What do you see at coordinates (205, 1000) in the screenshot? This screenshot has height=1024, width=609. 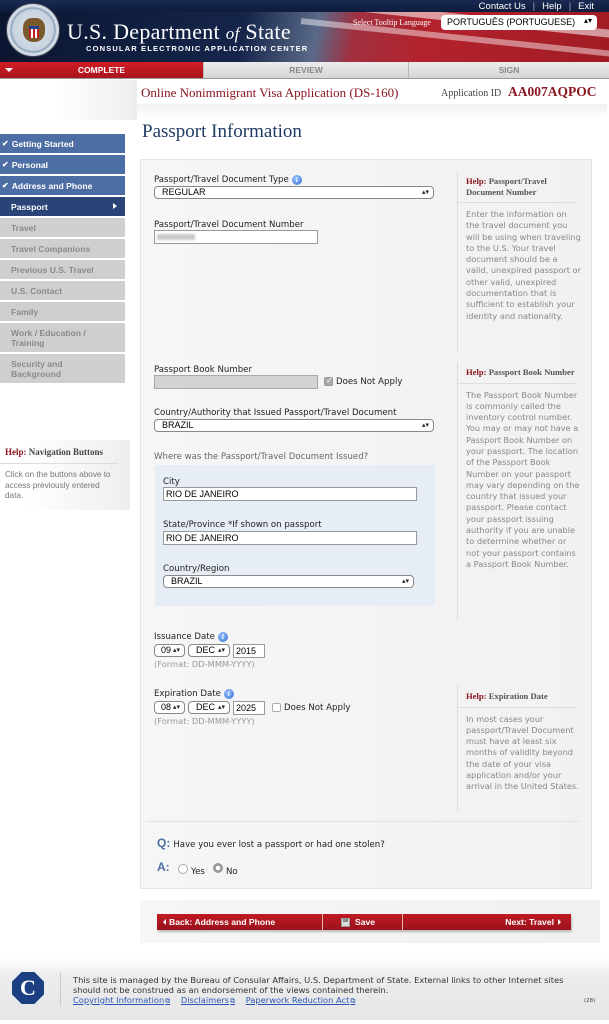 I see `link-label: Disclaimers` at bounding box center [205, 1000].